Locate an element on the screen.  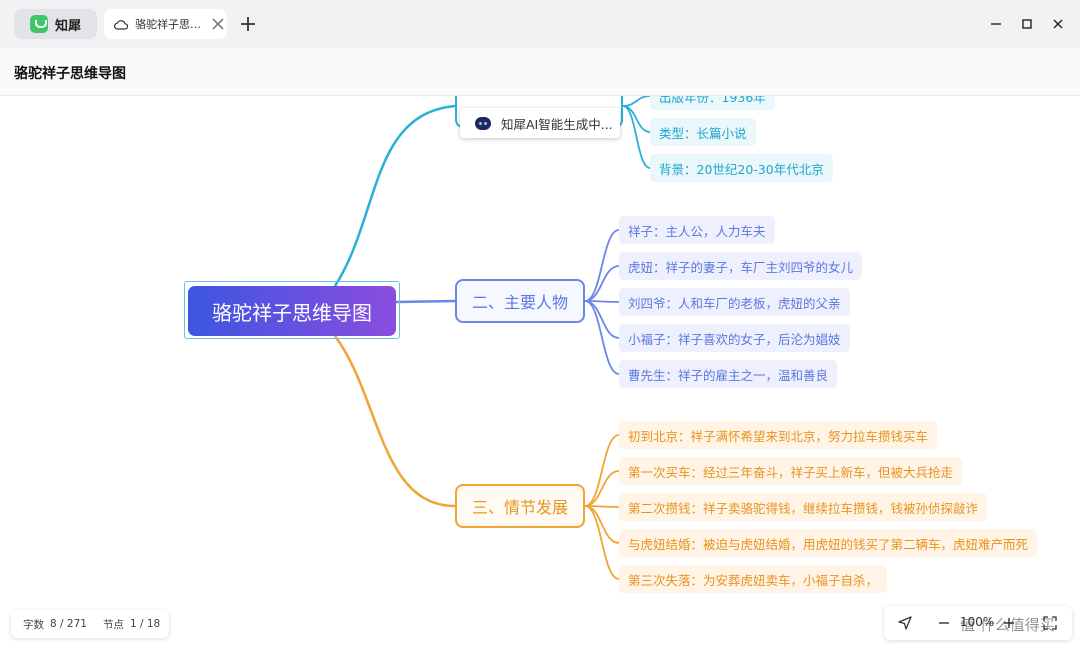
leaf-node: 类型：长篇小说 is located at coordinates (703, 132).